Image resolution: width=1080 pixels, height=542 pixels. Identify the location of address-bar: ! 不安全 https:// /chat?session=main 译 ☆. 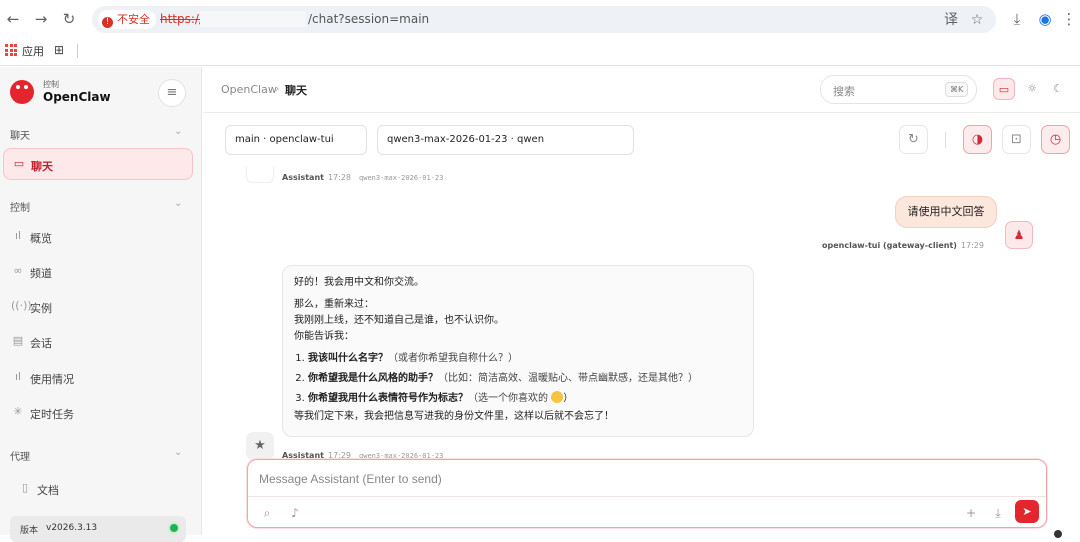
(544, 19).